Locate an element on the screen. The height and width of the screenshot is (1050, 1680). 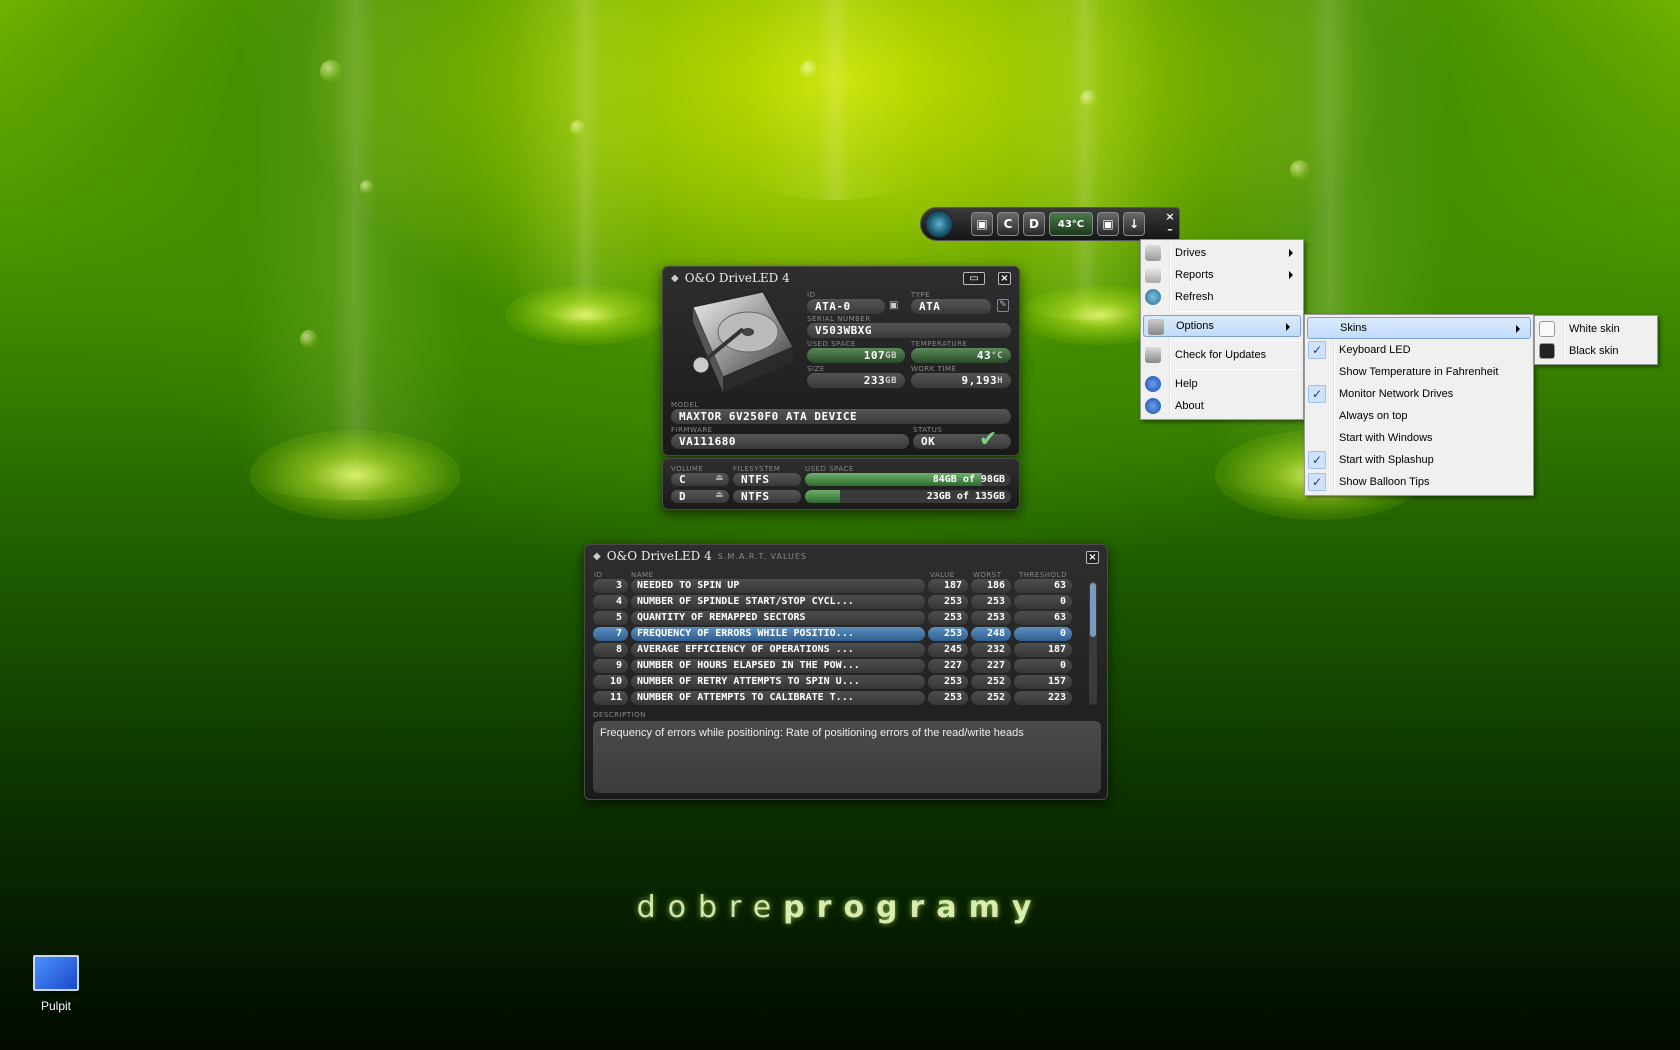
monitor-icon is located at coordinates (56, 973).